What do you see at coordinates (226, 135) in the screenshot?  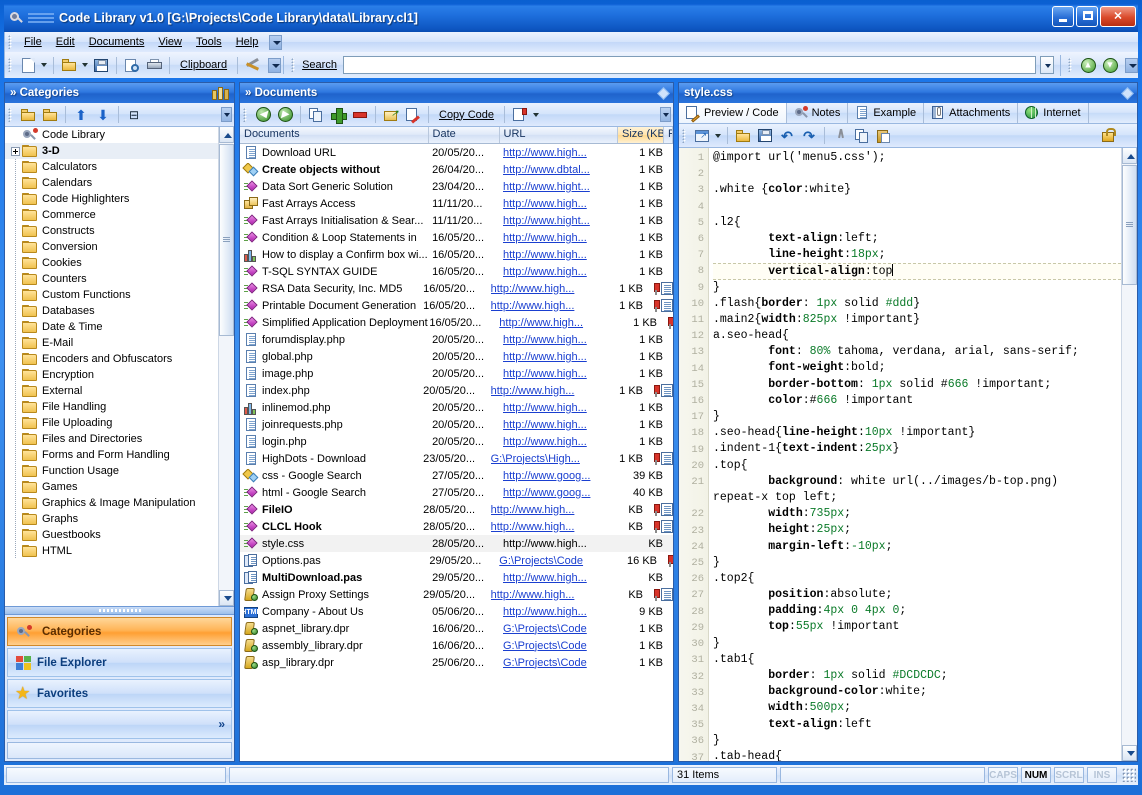 I see `scroll-up-button` at bounding box center [226, 135].